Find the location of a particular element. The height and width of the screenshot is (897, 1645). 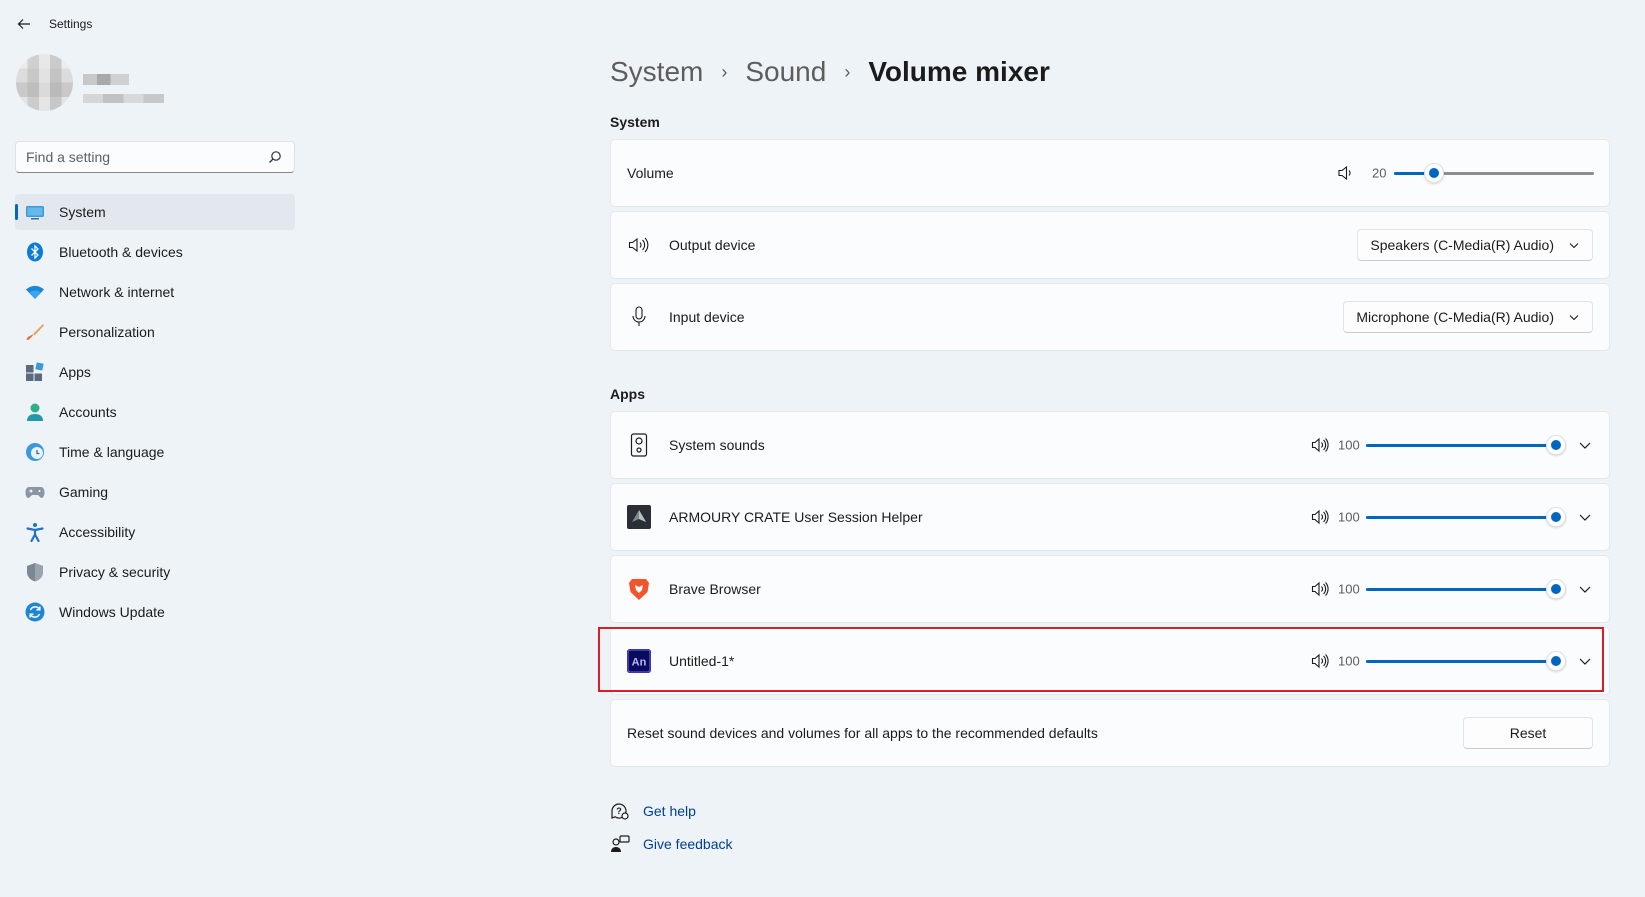

profile-email-redacted is located at coordinates (123, 98).